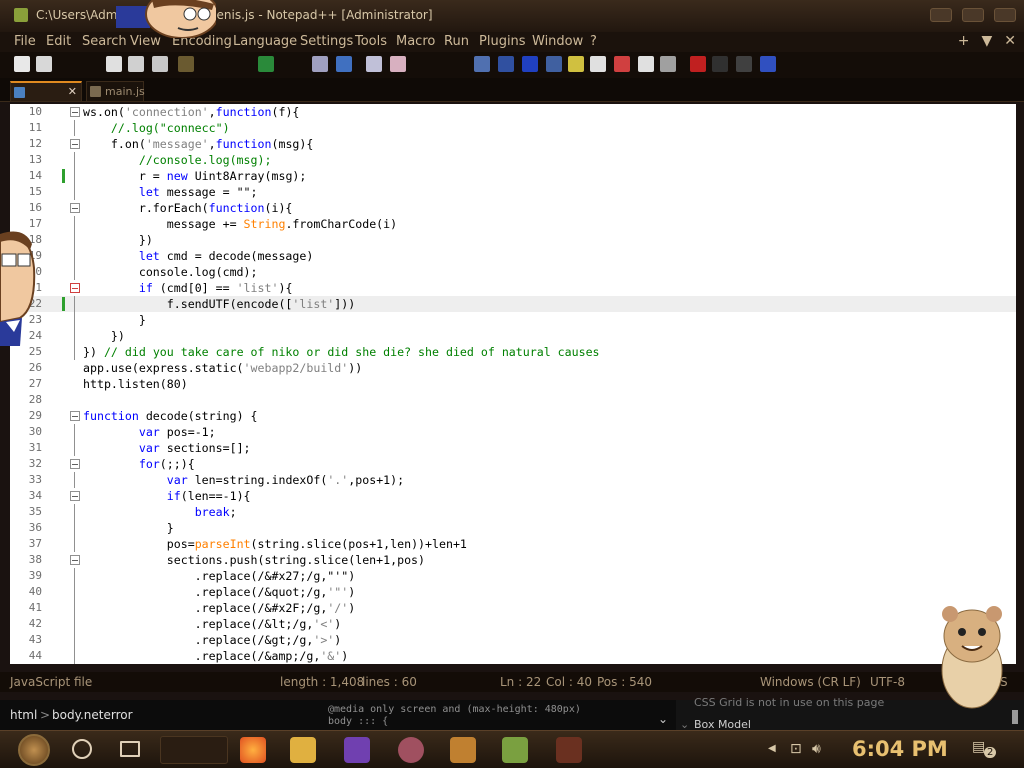 The width and height of the screenshot is (1024, 768). What do you see at coordinates (160, 64) in the screenshot?
I see `print-icon` at bounding box center [160, 64].